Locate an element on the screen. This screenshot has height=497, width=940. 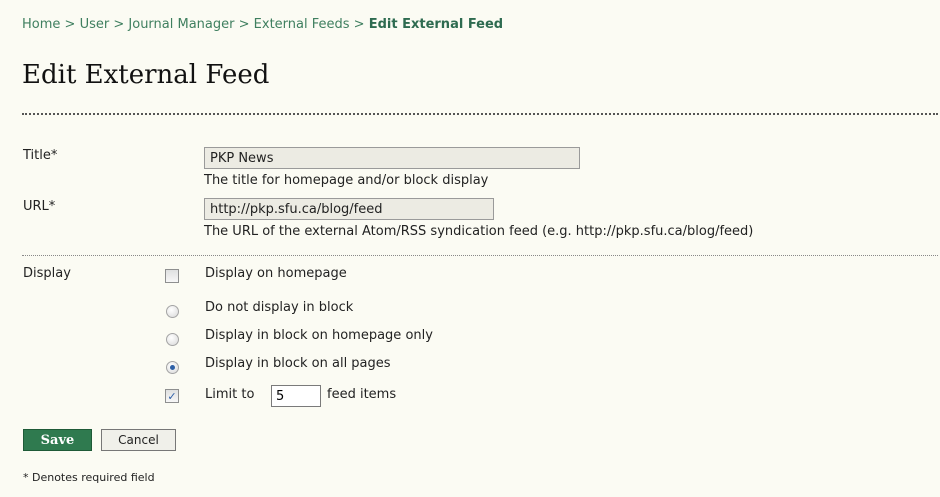
title-divider is located at coordinates (480, 114).